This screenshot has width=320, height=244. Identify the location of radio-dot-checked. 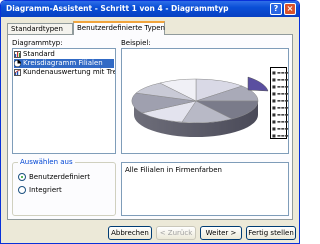
(22, 177).